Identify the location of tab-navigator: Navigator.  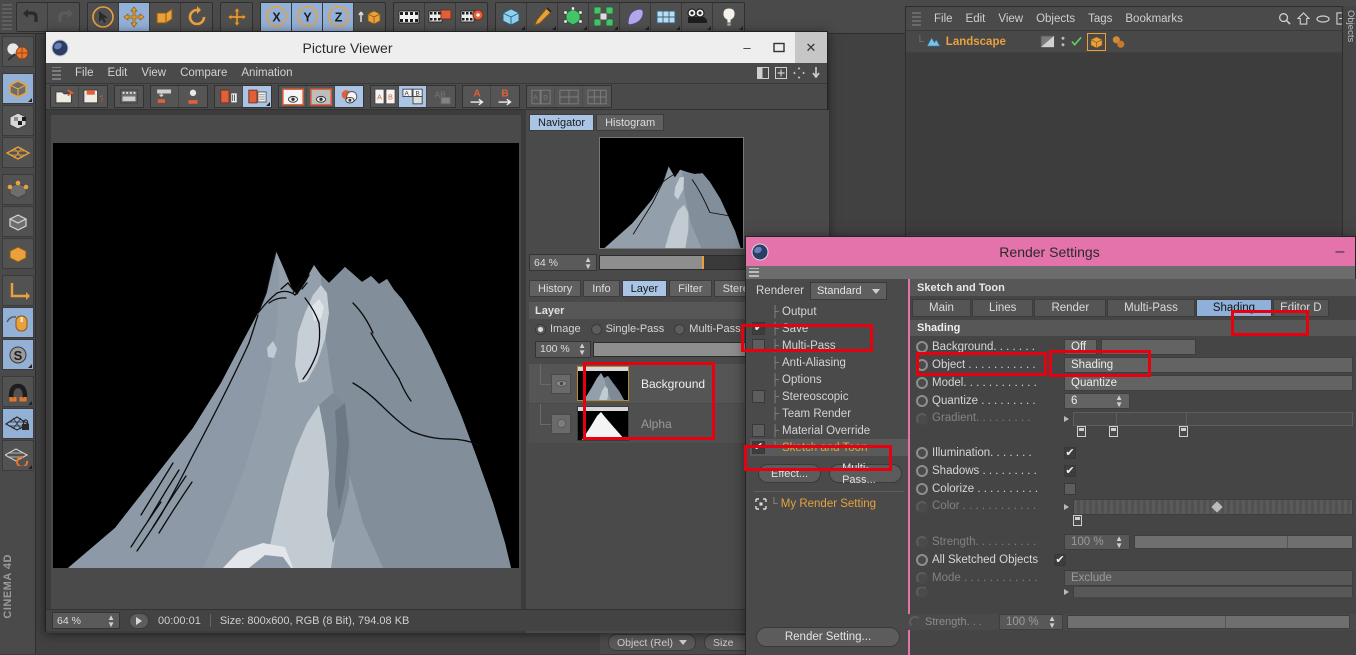
(562, 122).